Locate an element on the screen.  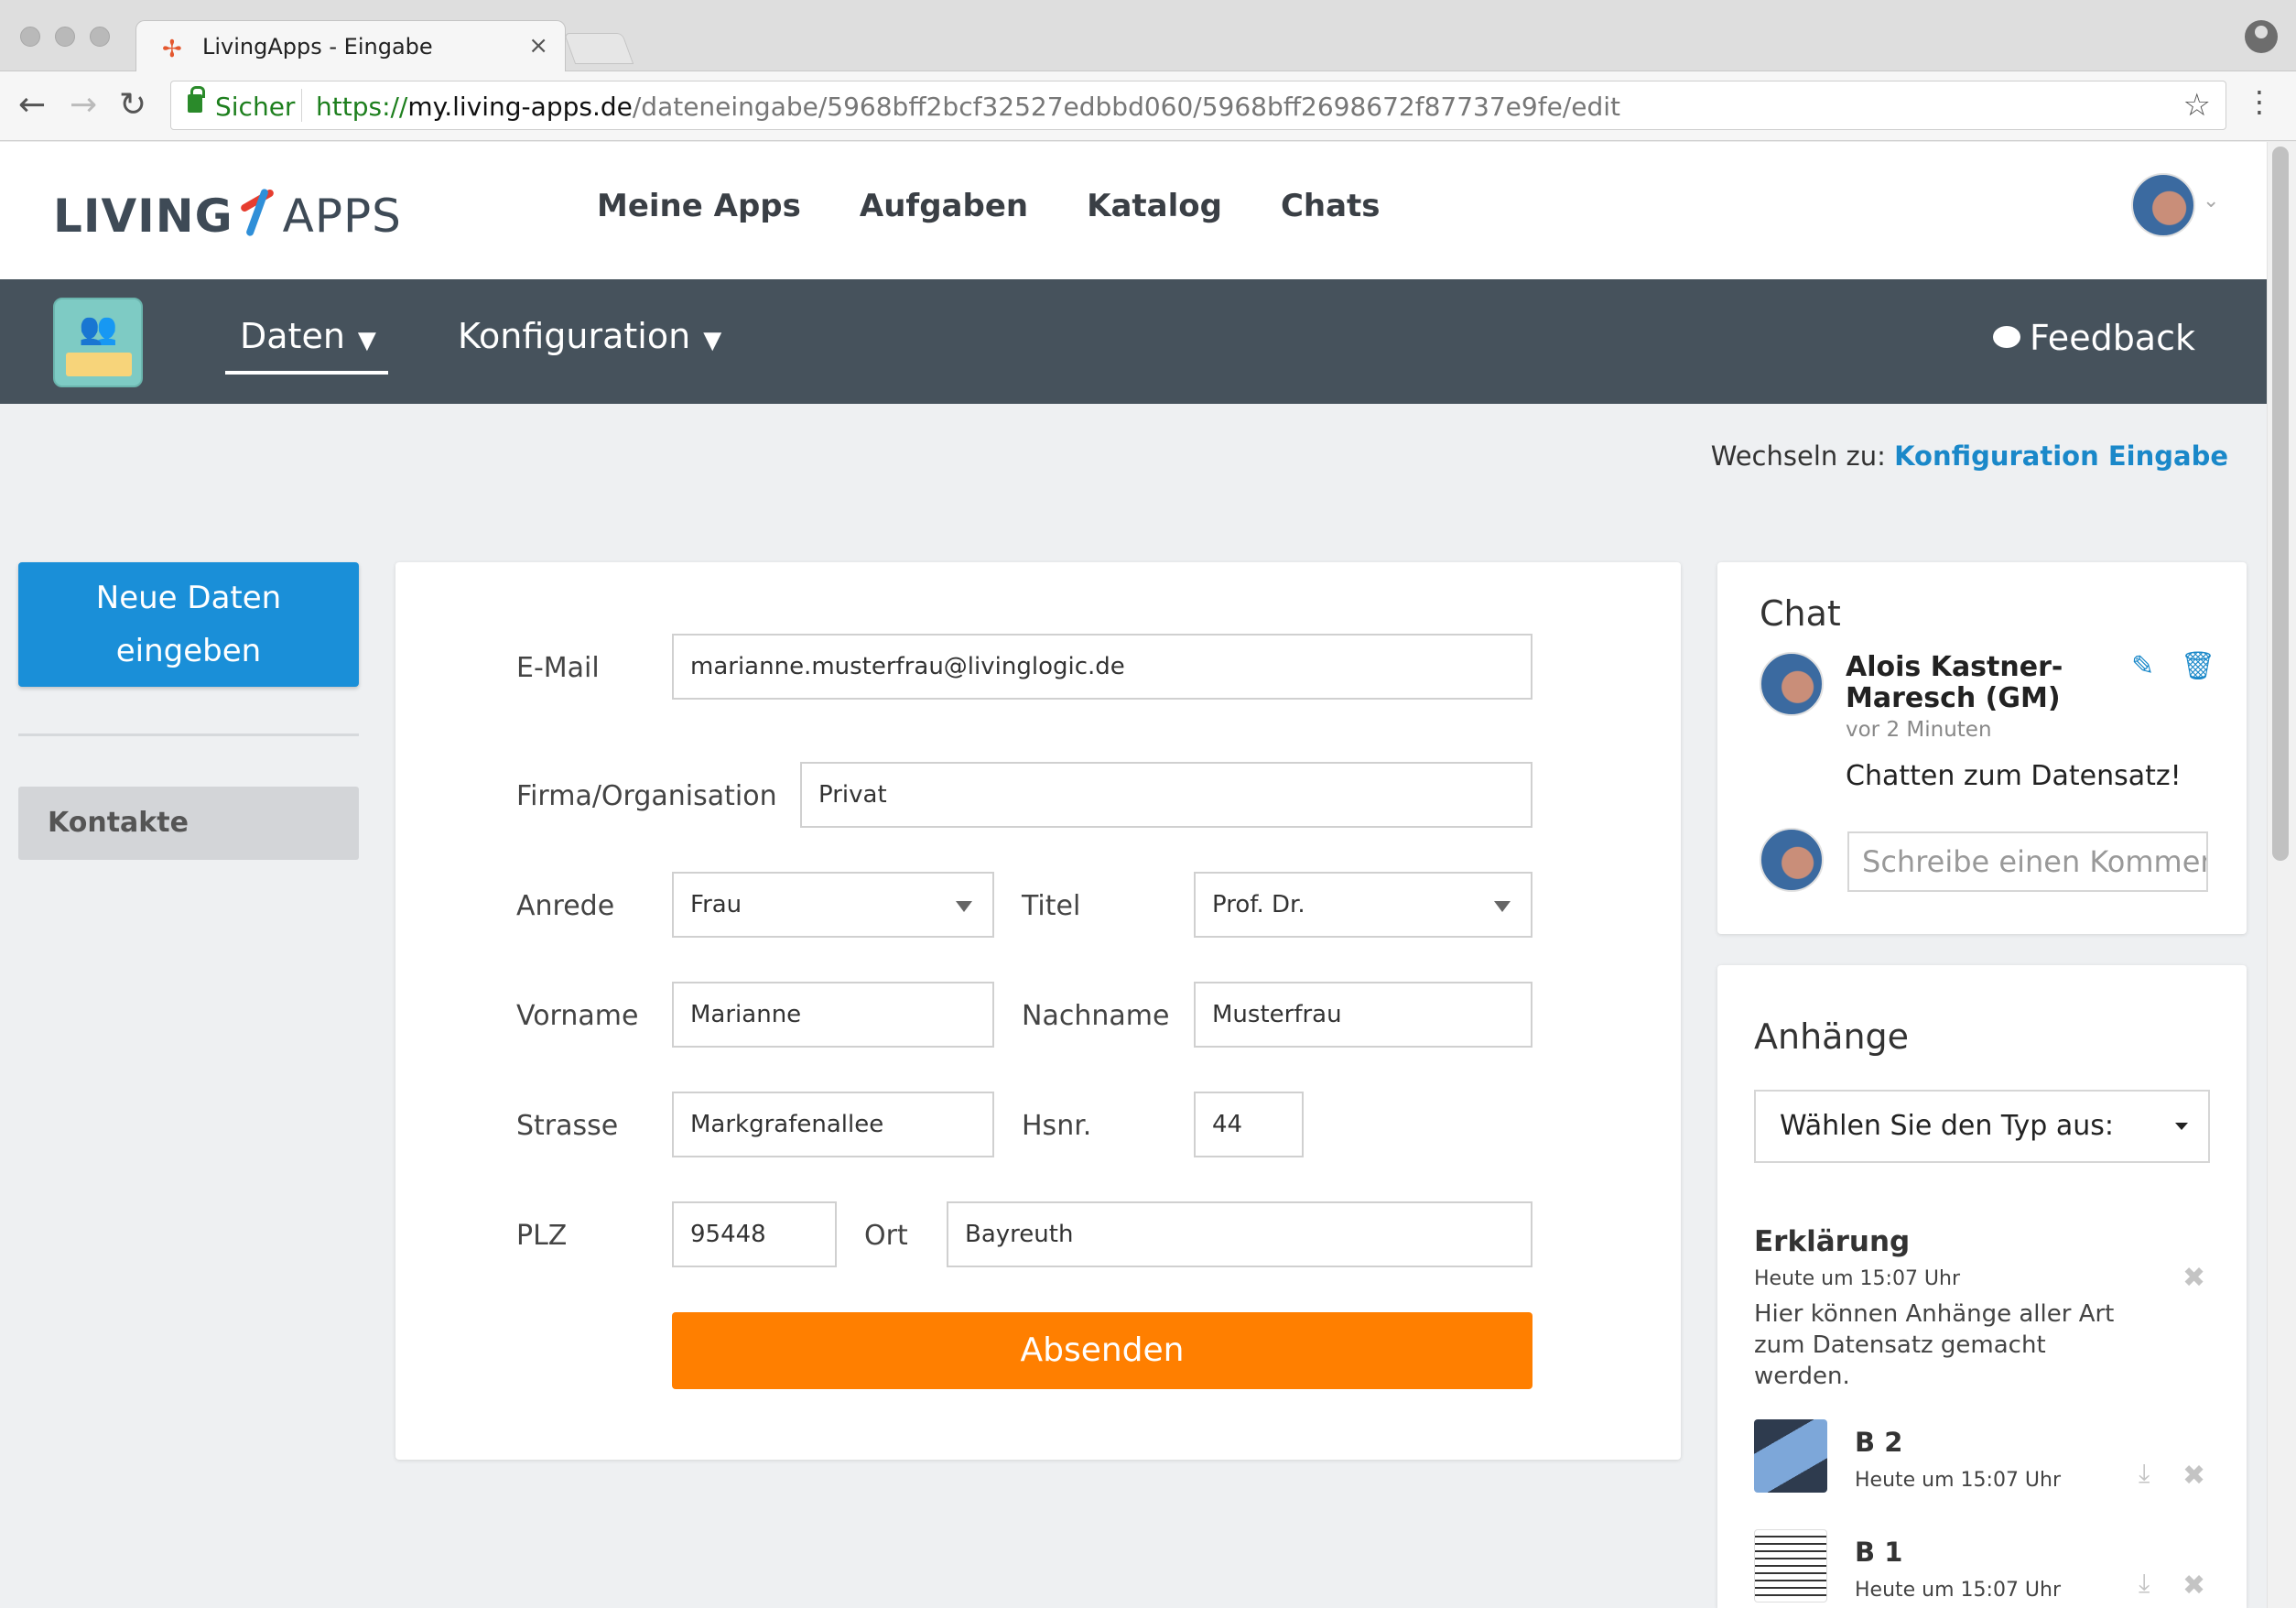
secure-label: Sicher is located at coordinates (256, 107).